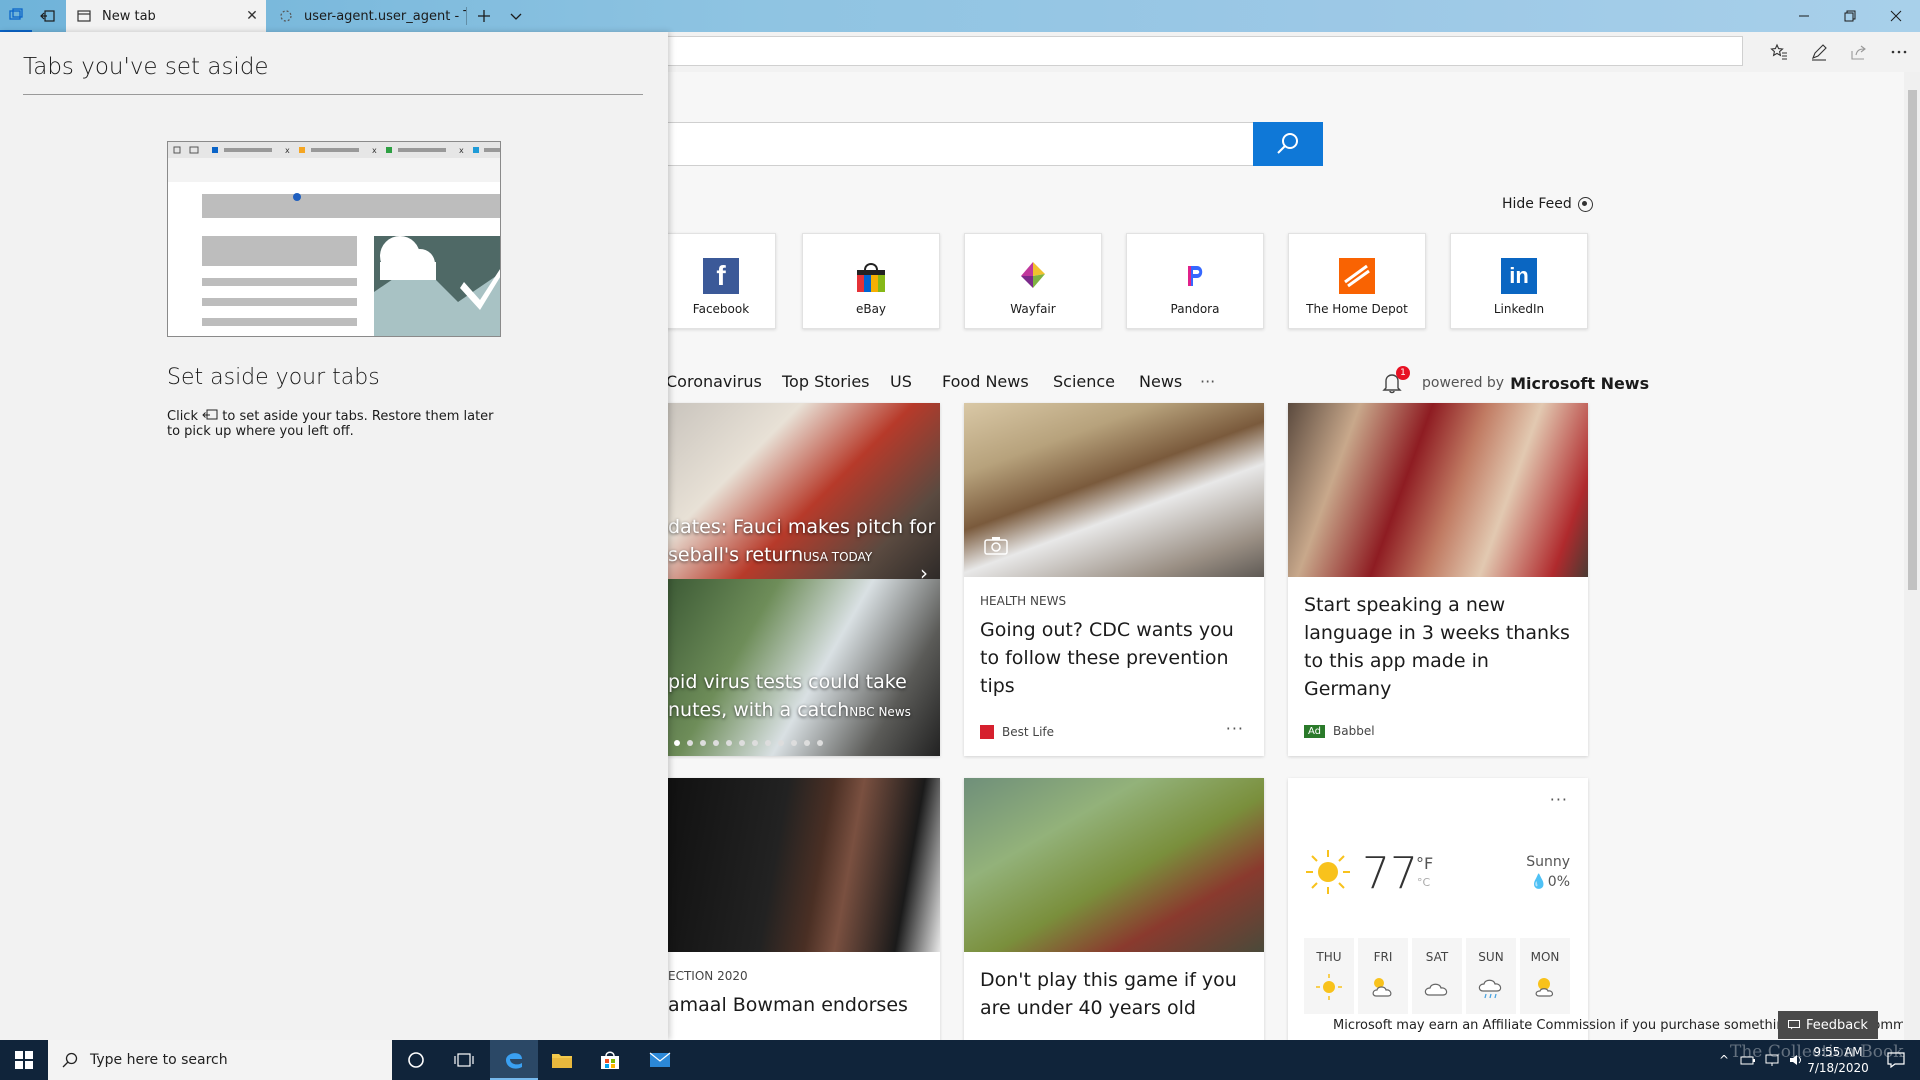 The height and width of the screenshot is (1080, 1920). I want to click on nav-science: Science, so click(1084, 381).